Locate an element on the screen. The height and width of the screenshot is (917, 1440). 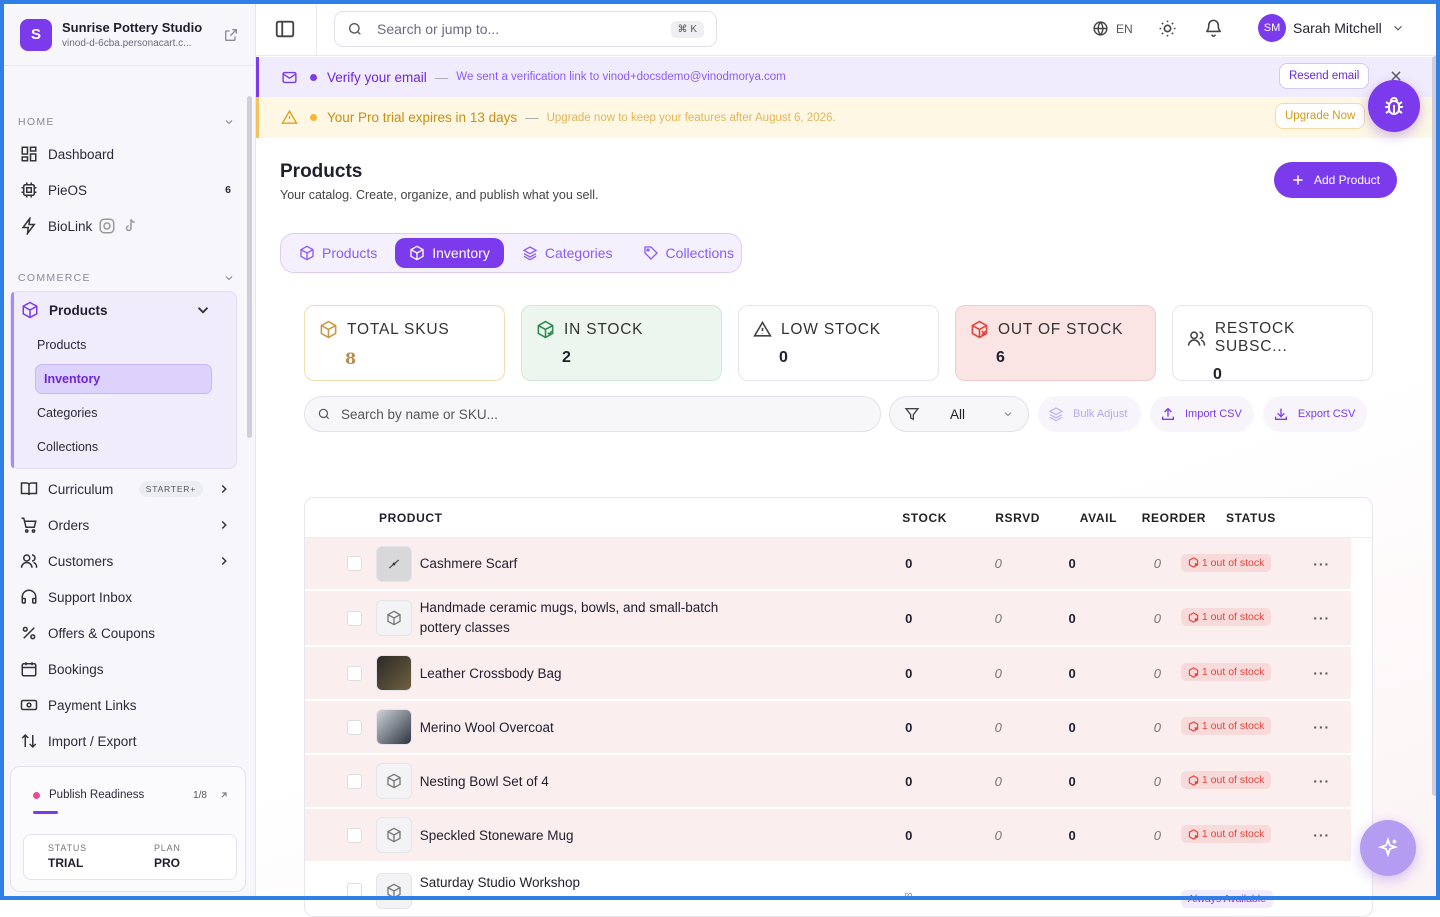
stat-label: OUT OF STOCK is located at coordinates (1060, 330).